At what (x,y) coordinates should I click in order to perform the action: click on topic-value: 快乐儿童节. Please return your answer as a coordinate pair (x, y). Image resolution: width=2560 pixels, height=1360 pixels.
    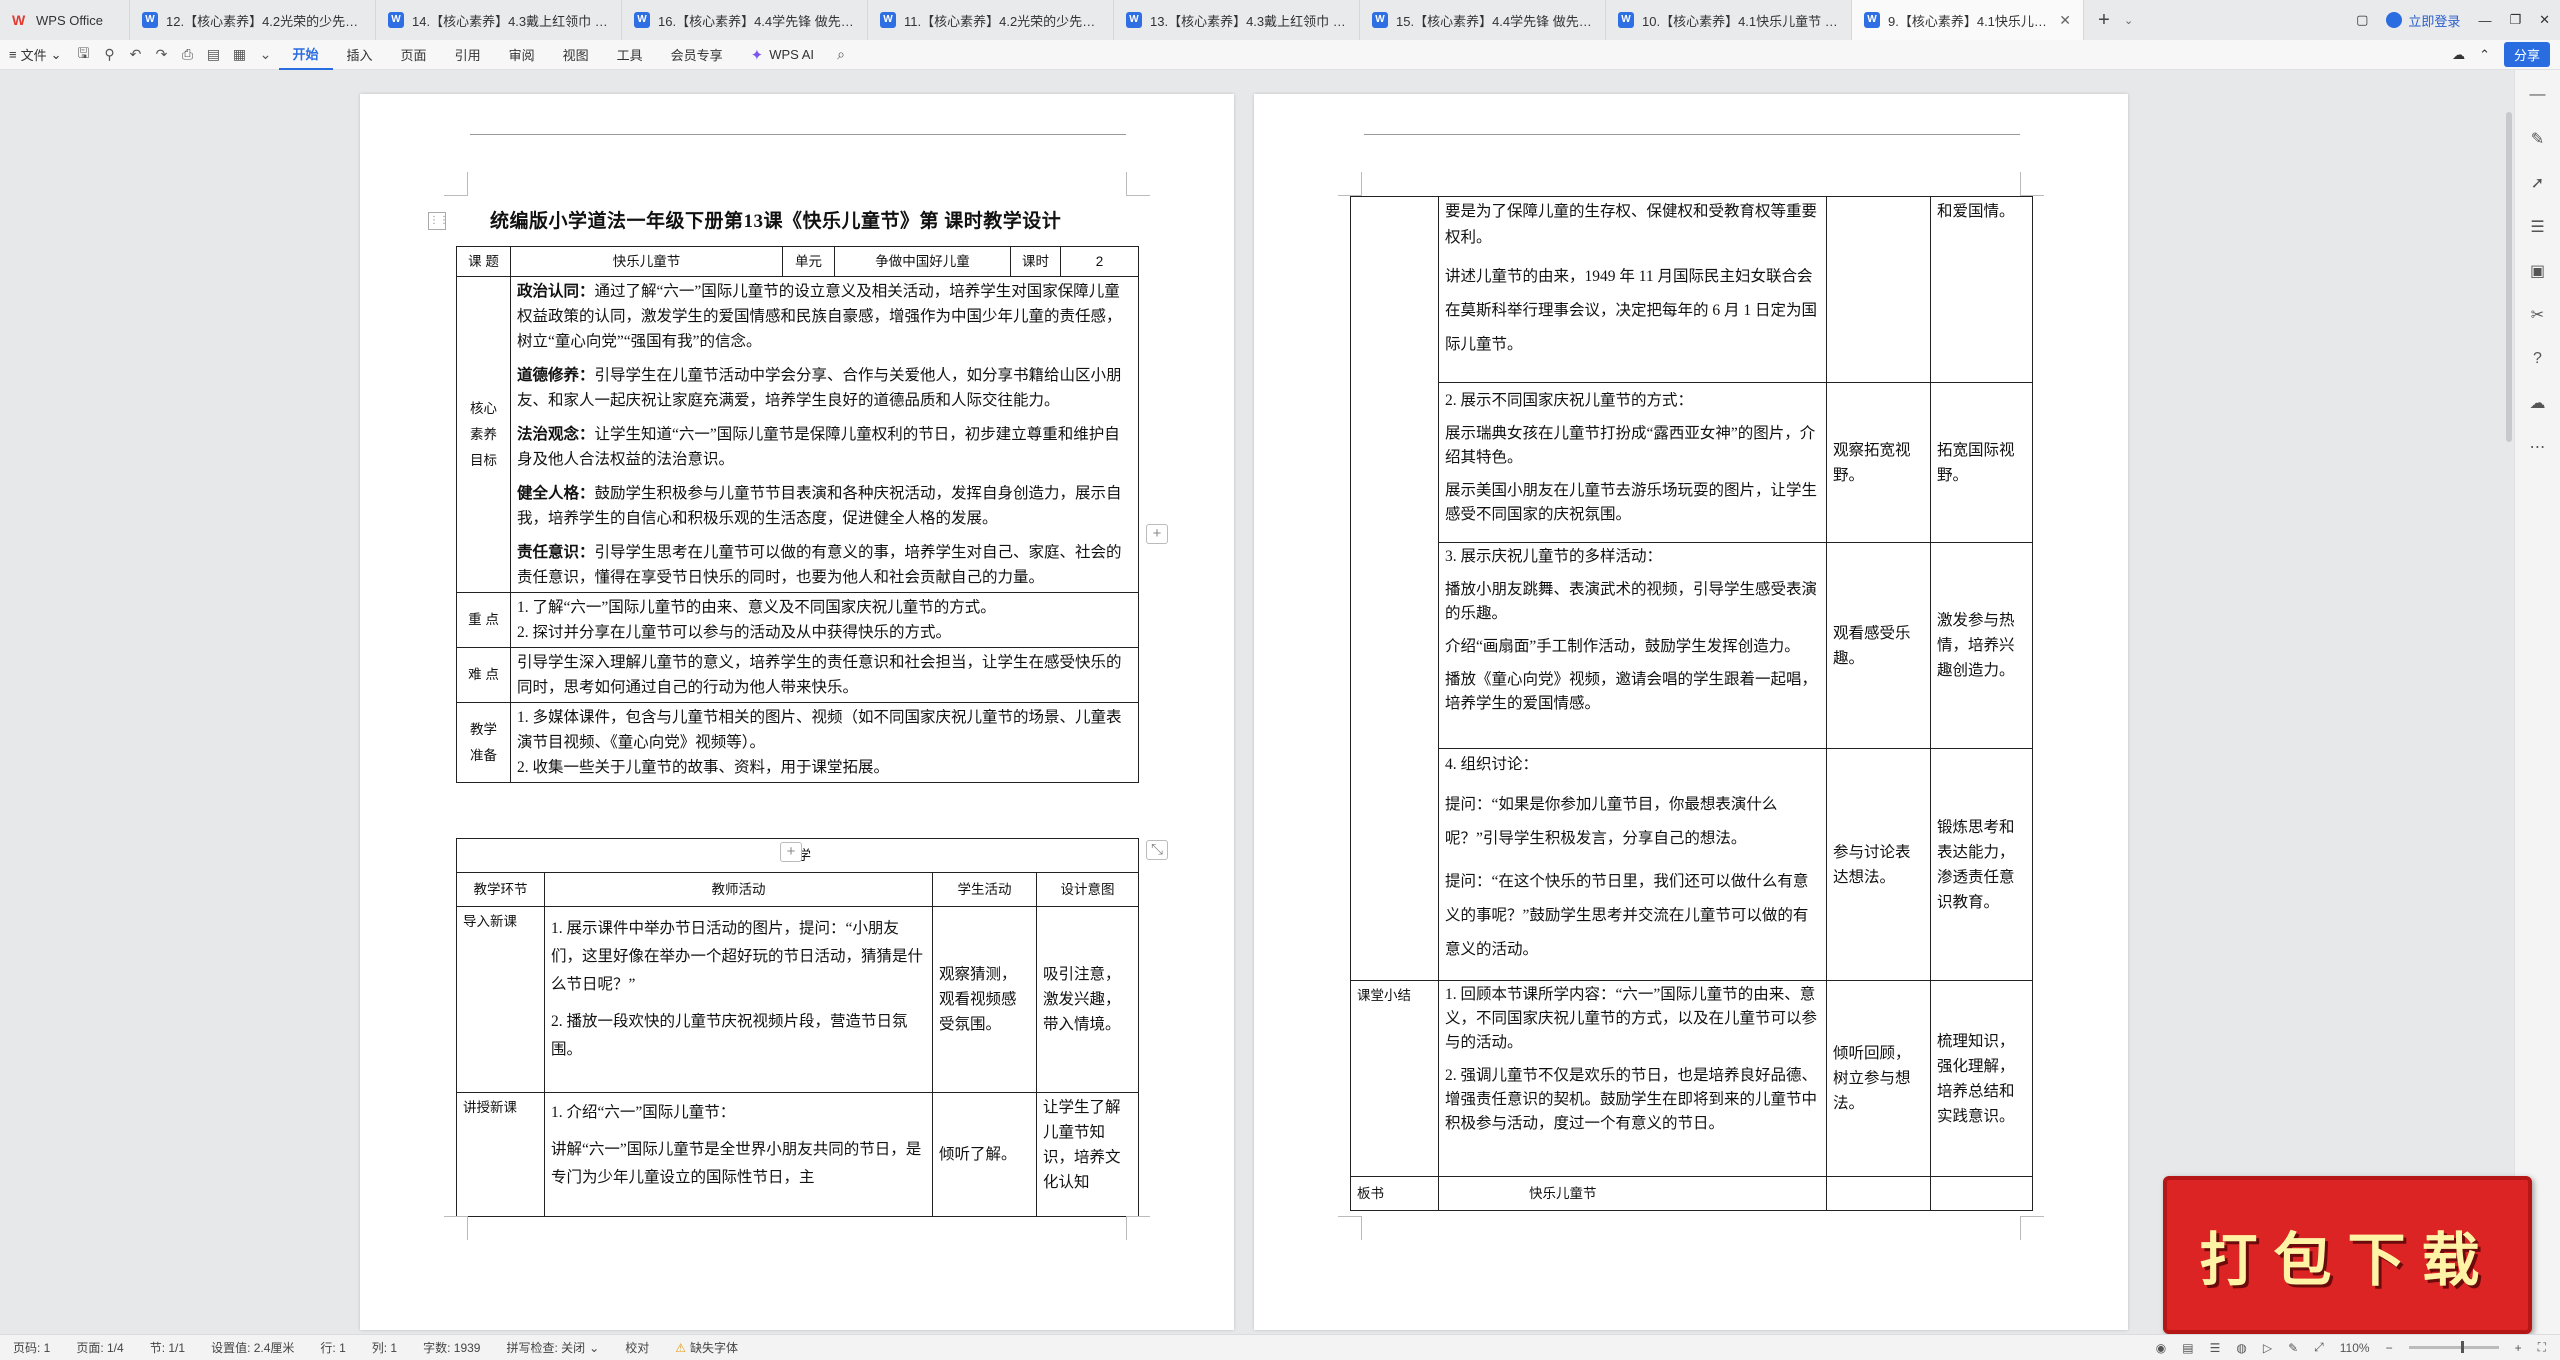
    Looking at the image, I should click on (646, 261).